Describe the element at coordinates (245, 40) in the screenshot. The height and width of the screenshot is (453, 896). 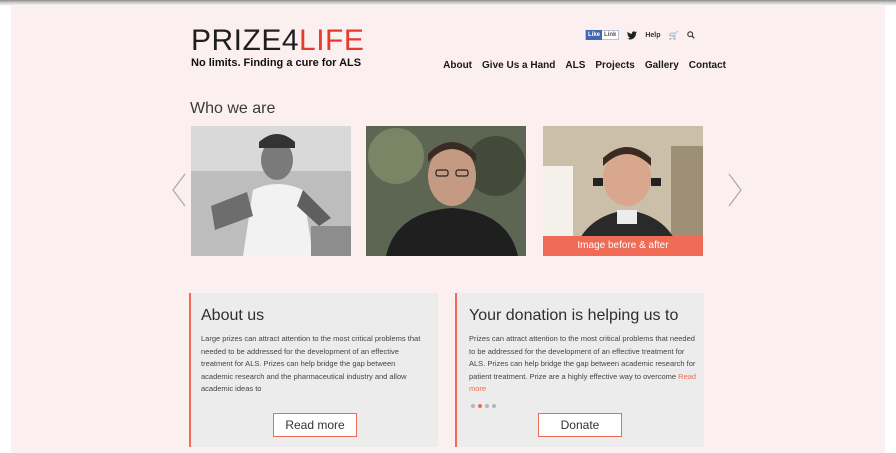
I see `logo-text-prize4: PRIZE4` at that location.